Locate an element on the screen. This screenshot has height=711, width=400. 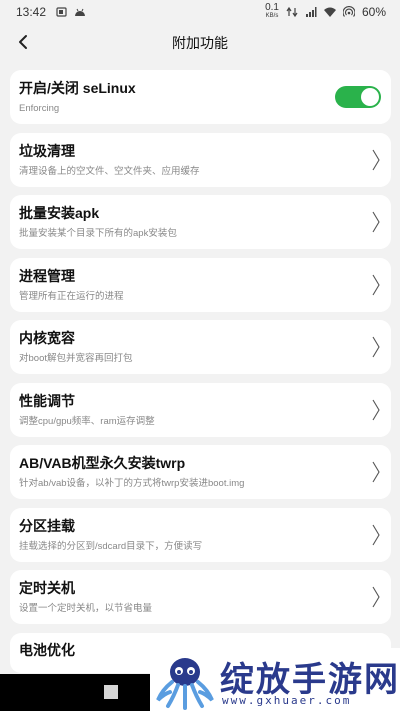
item-desc: 清理设备上的空文件、空文件夹、应用缓存 is located at coordinates (109, 171).